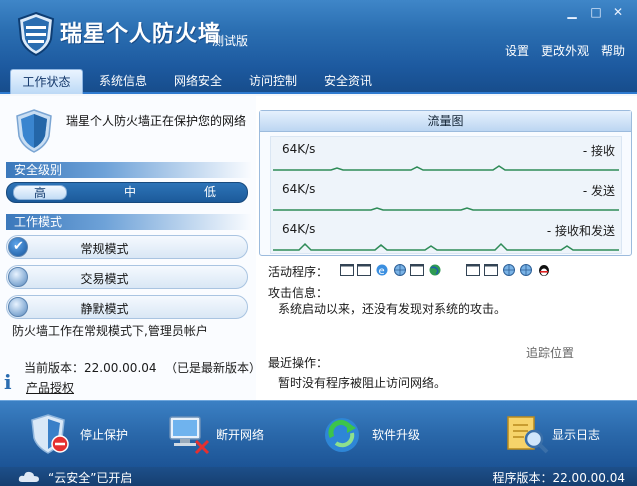 The height and width of the screenshot is (486, 637). I want to click on firewall-mode-status: 防火墙工作在常规模式下,管理员帐户, so click(110, 331).